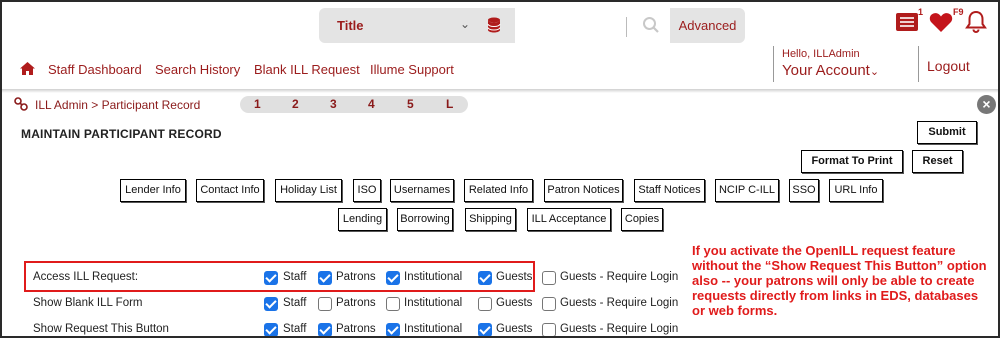 The height and width of the screenshot is (338, 1000). Describe the element at coordinates (197, 69) in the screenshot. I see `nav-search-history: Search History` at that location.